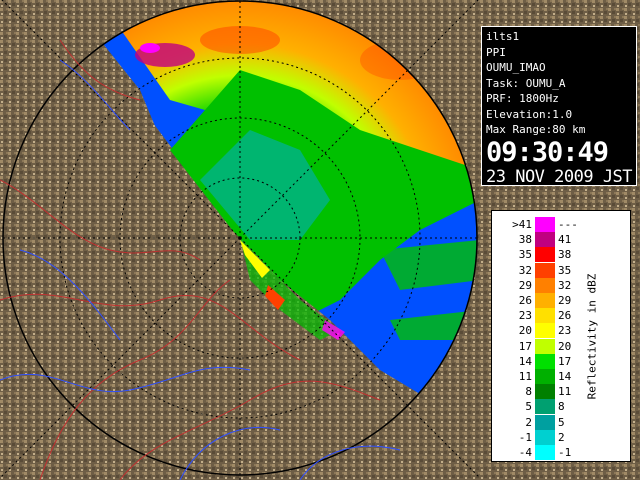  Describe the element at coordinates (525, 285) in the screenshot. I see `legend-low-value: 29` at that location.